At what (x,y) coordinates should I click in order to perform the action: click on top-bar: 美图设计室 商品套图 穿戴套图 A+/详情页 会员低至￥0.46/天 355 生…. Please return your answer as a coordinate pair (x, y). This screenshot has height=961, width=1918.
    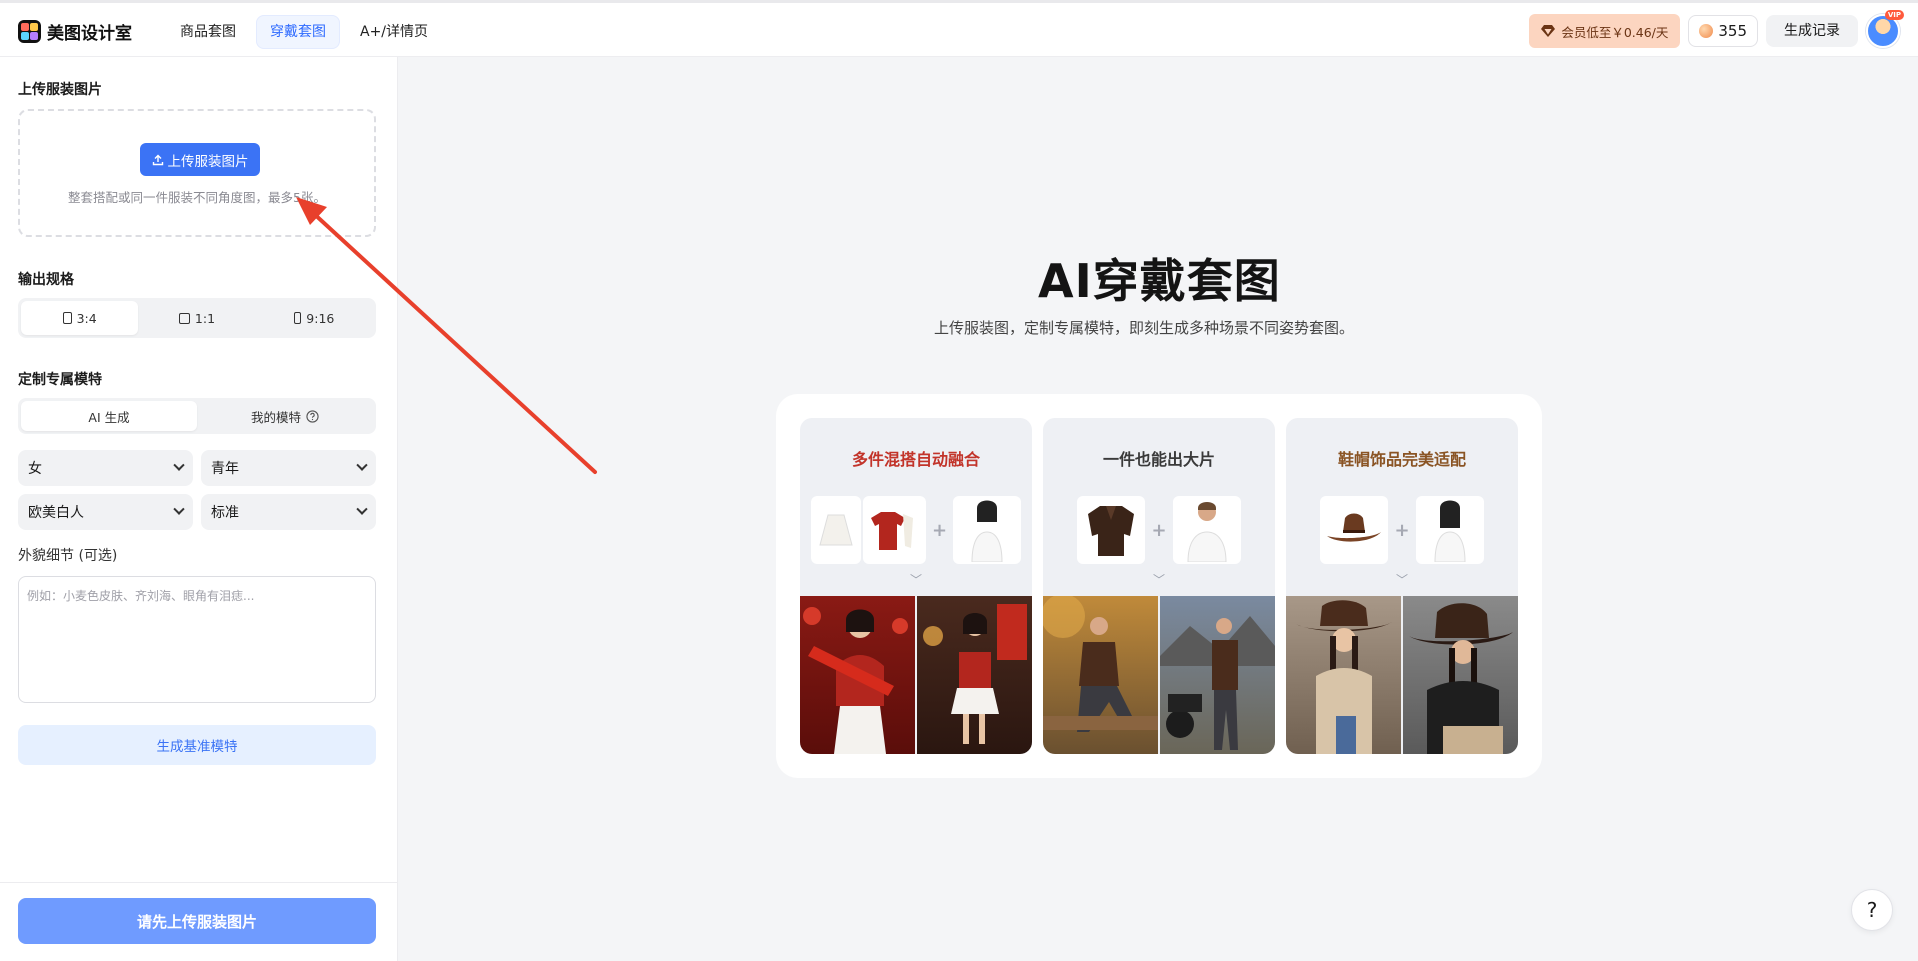
    Looking at the image, I should click on (959, 28).